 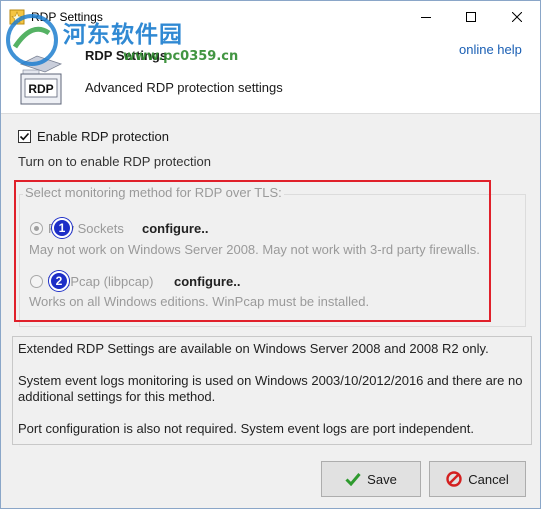 What do you see at coordinates (207, 281) in the screenshot?
I see `winpcap-configure-link: configure..` at bounding box center [207, 281].